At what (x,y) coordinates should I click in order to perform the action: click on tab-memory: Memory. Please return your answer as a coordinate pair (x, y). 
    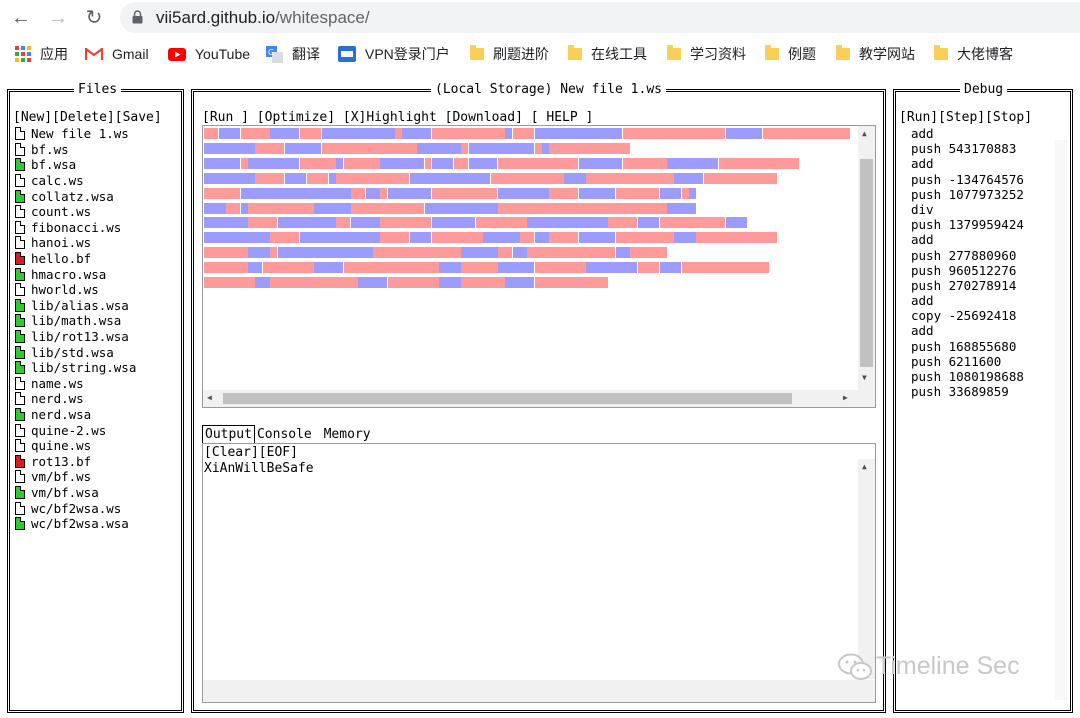
    Looking at the image, I should click on (347, 434).